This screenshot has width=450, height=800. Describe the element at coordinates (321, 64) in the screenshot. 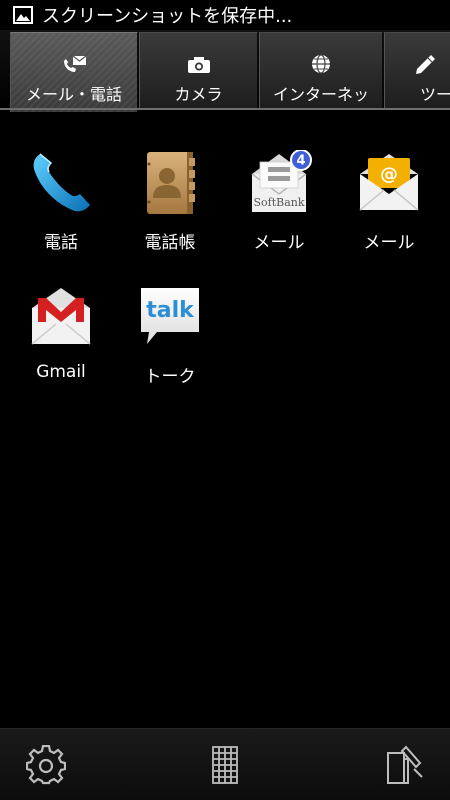

I see `globe-icon` at that location.